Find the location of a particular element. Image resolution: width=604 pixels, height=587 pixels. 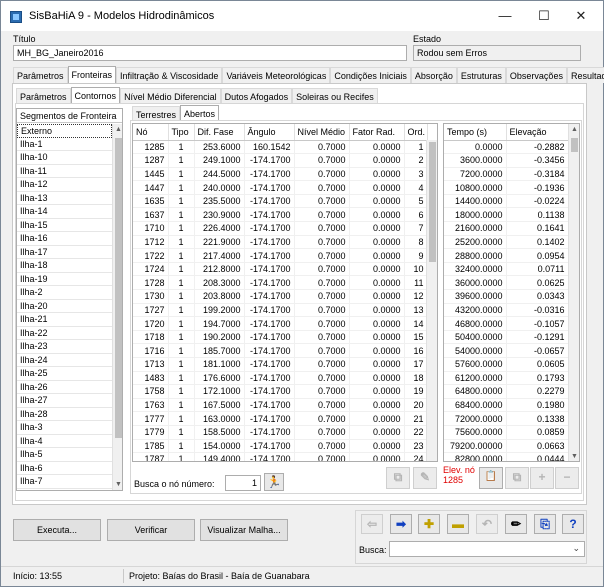

table-cell: 23 is located at coordinates (416, 446).